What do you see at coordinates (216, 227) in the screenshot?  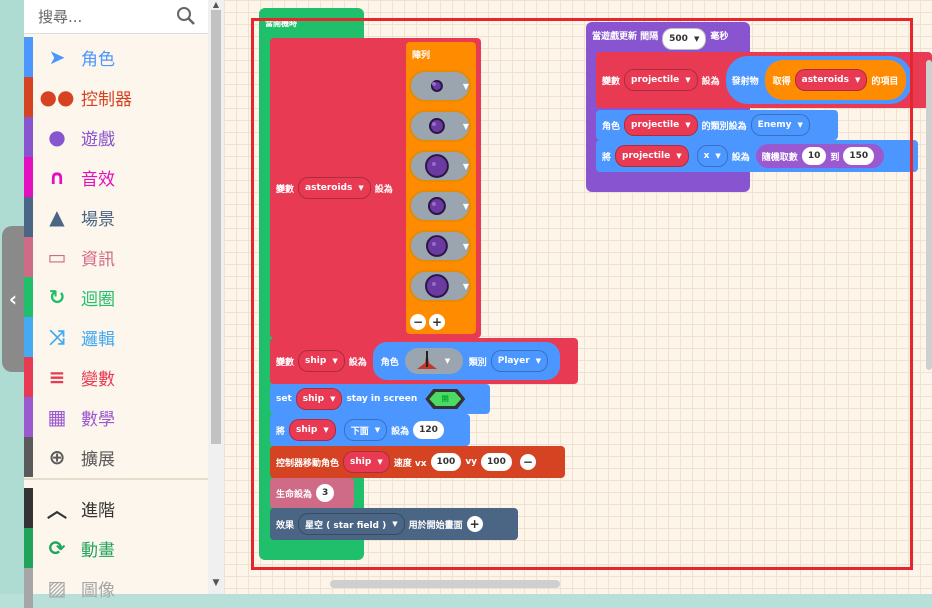 I see `toolbox-scroll-thumb` at bounding box center [216, 227].